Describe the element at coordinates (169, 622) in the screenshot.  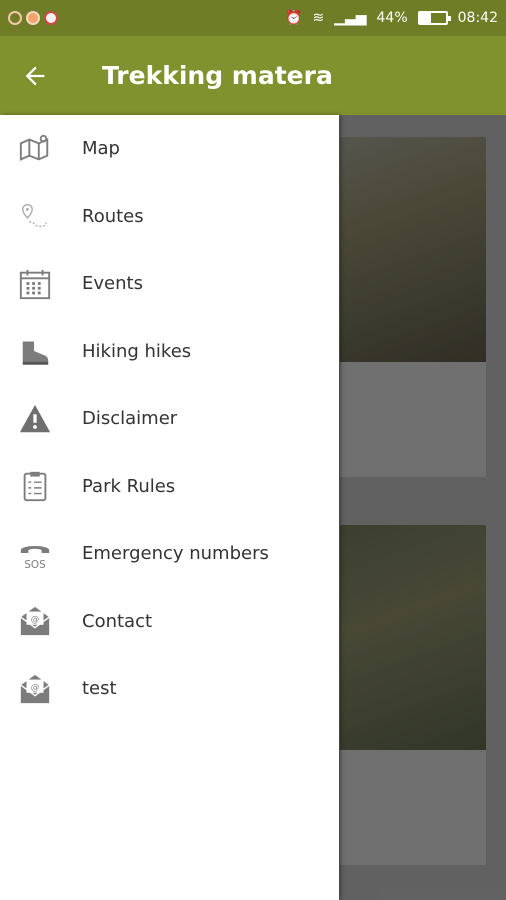
I see `menu-item-contact: @ Contact` at that location.